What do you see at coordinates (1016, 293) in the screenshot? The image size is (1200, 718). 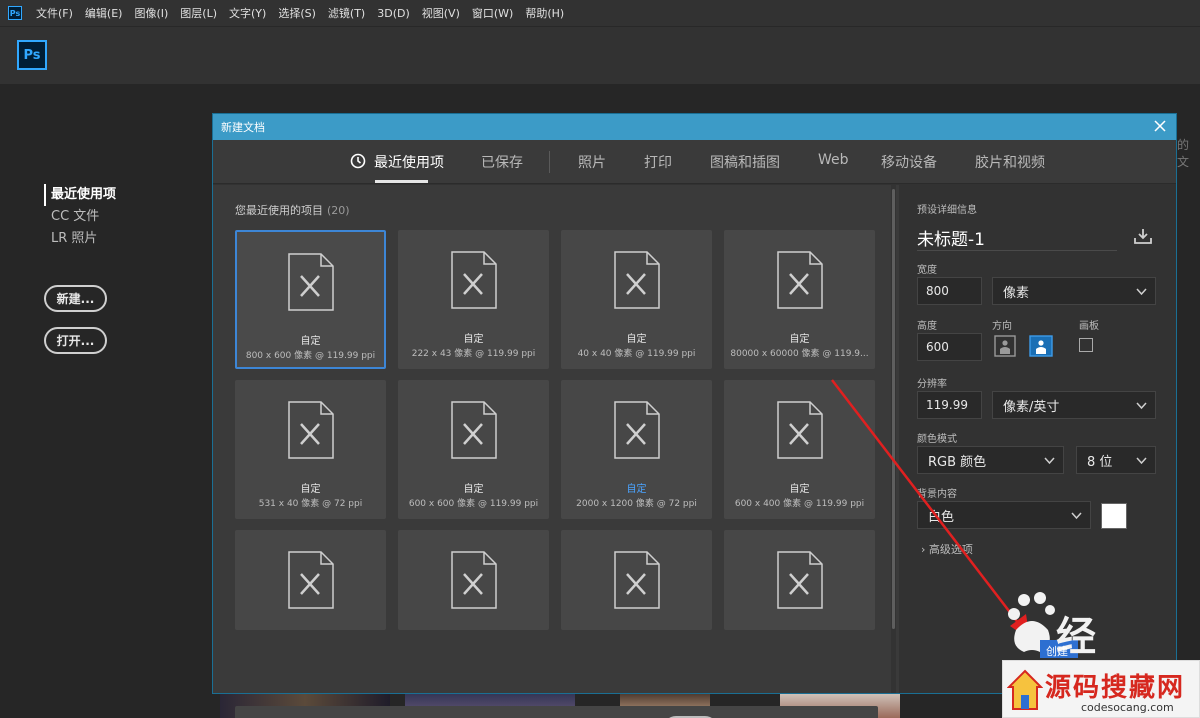 I see `width-unit-value: 像素` at bounding box center [1016, 293].